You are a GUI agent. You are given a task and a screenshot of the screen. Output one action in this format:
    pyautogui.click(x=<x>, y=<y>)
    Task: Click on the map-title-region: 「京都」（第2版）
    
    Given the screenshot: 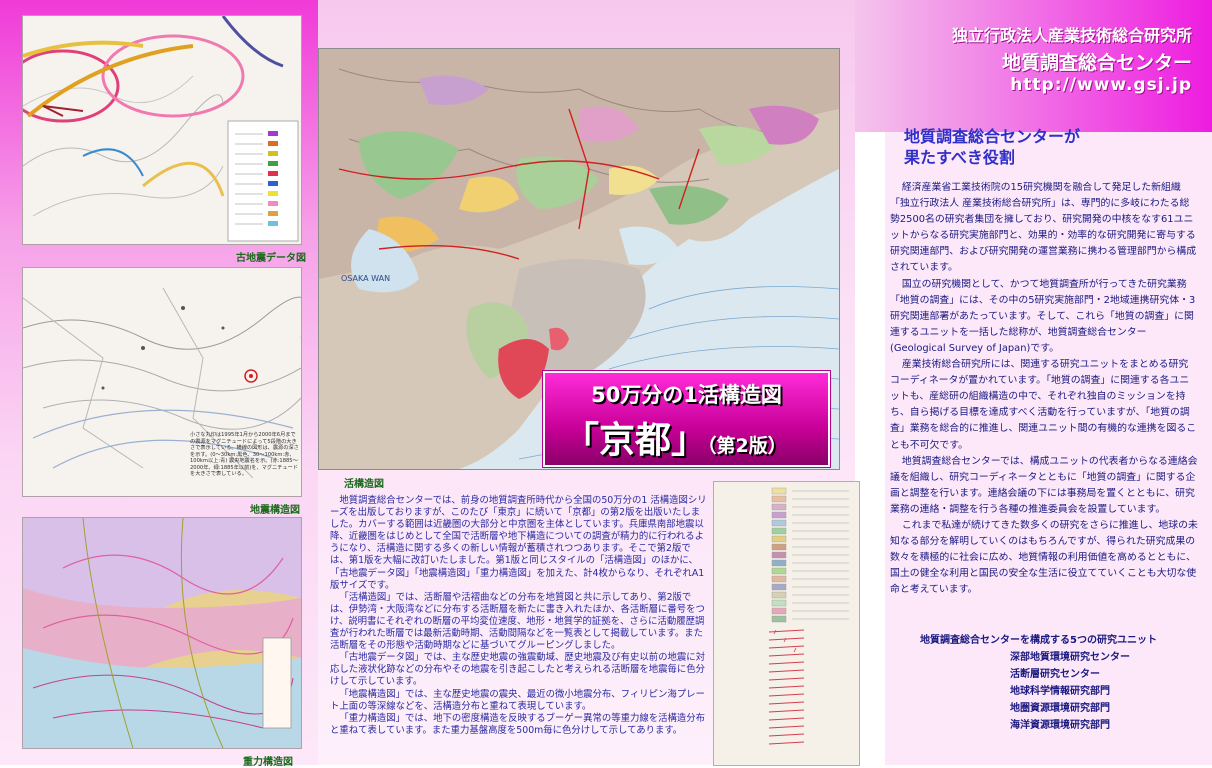 What is the action you would take?
    pyautogui.click(x=675, y=437)
    